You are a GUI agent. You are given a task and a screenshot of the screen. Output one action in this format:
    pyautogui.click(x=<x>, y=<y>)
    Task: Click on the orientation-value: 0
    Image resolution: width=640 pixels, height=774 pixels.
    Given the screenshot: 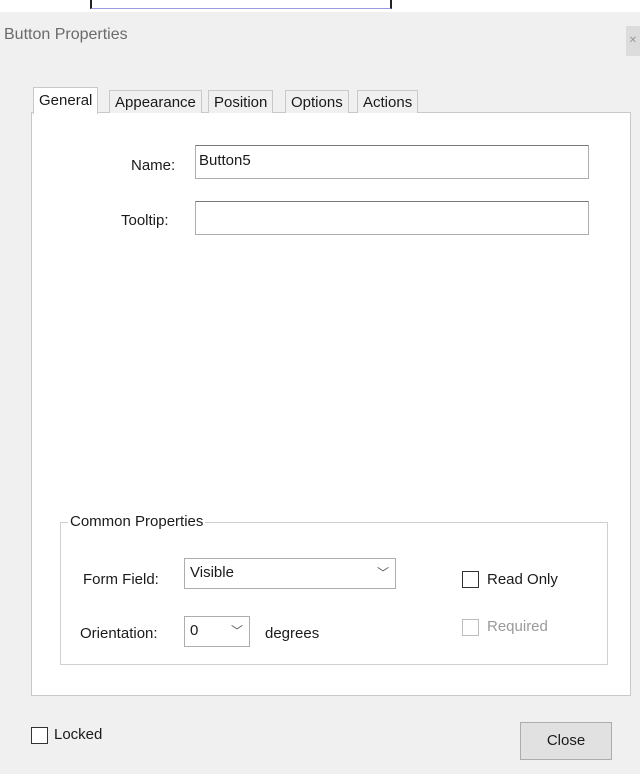 What is the action you would take?
    pyautogui.click(x=194, y=630)
    